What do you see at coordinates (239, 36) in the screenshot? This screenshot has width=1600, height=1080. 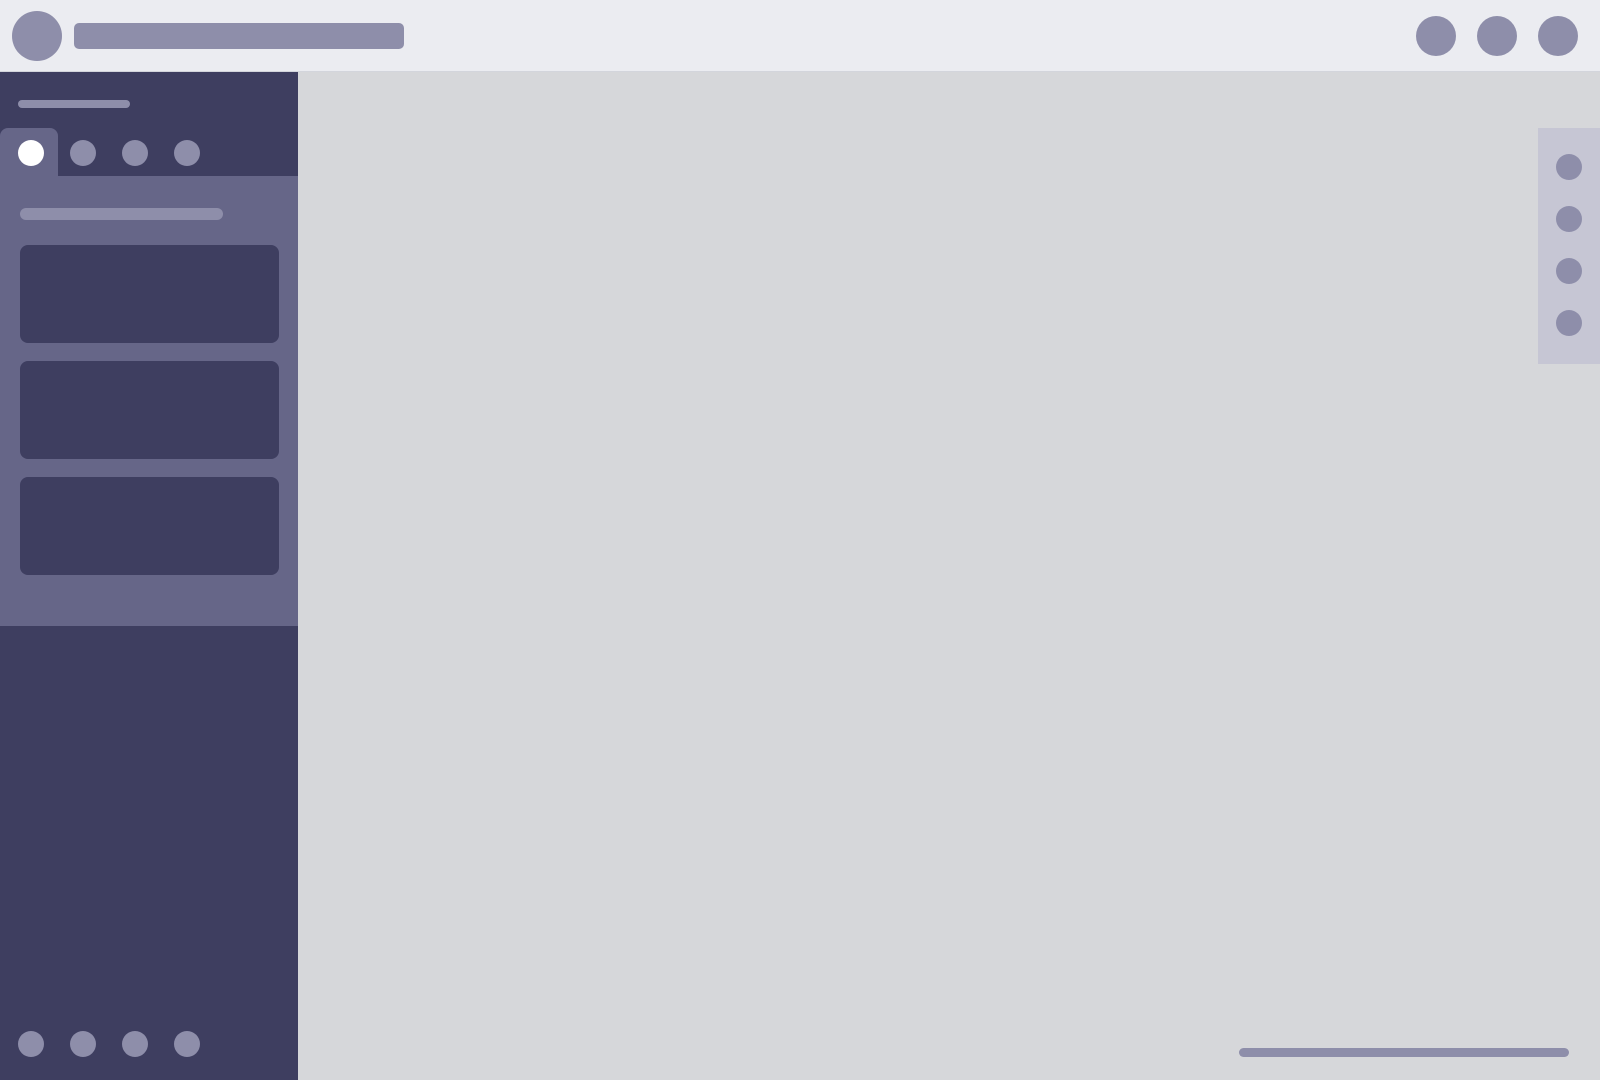 I see `search-input` at bounding box center [239, 36].